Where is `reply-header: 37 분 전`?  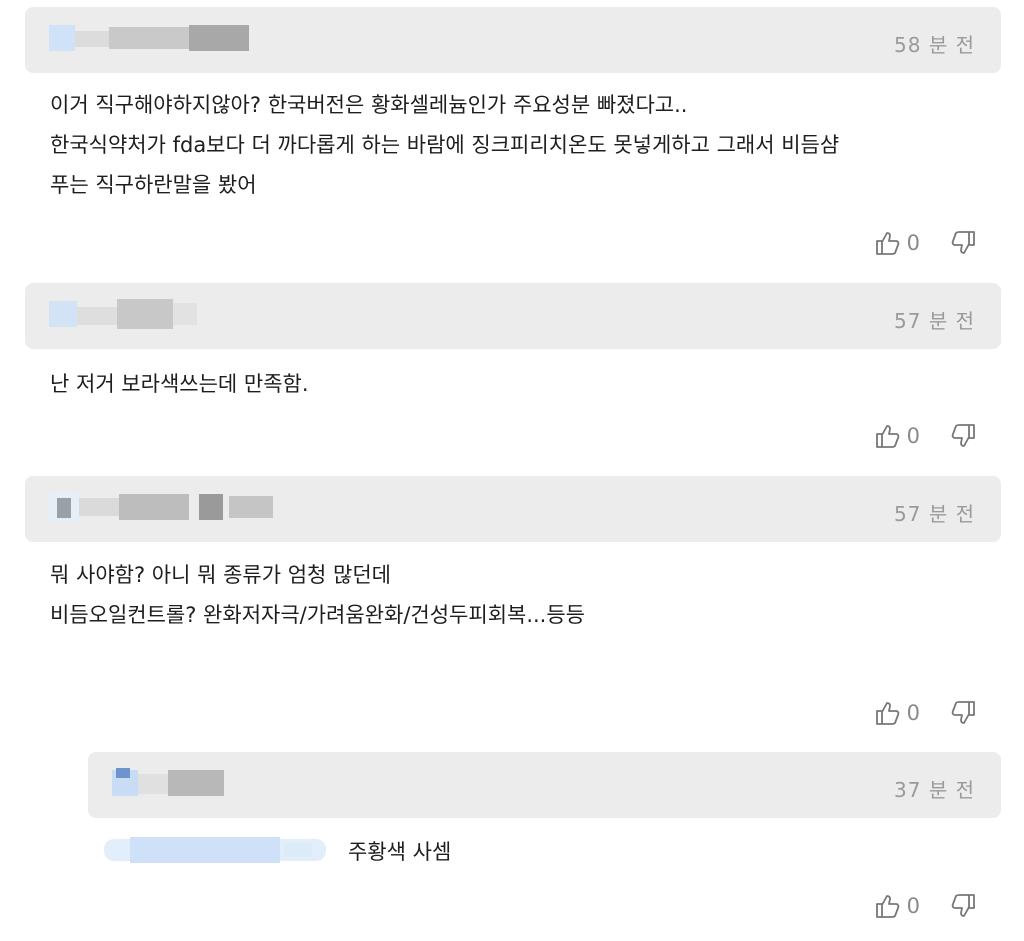
reply-header: 37 분 전 is located at coordinates (544, 785).